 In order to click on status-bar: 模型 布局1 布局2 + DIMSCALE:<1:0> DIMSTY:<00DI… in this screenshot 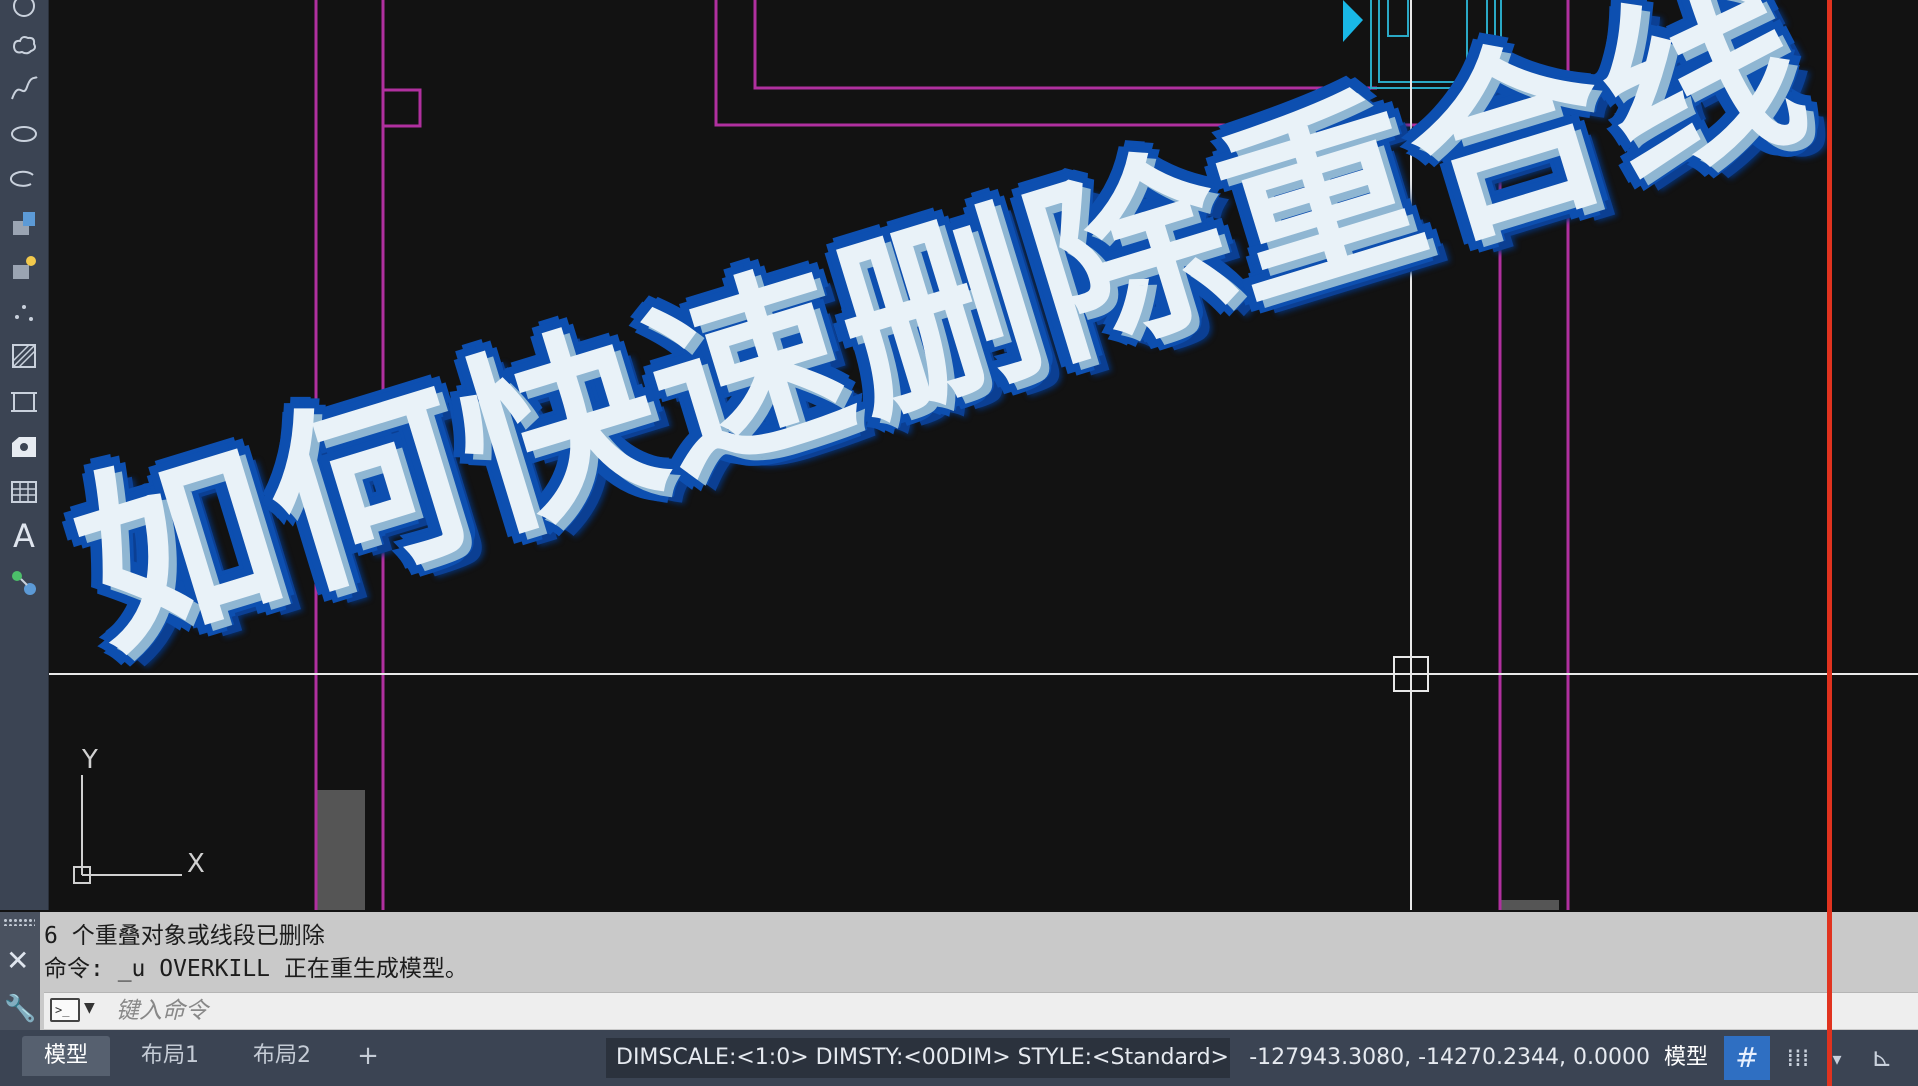, I will do `click(959, 1058)`.